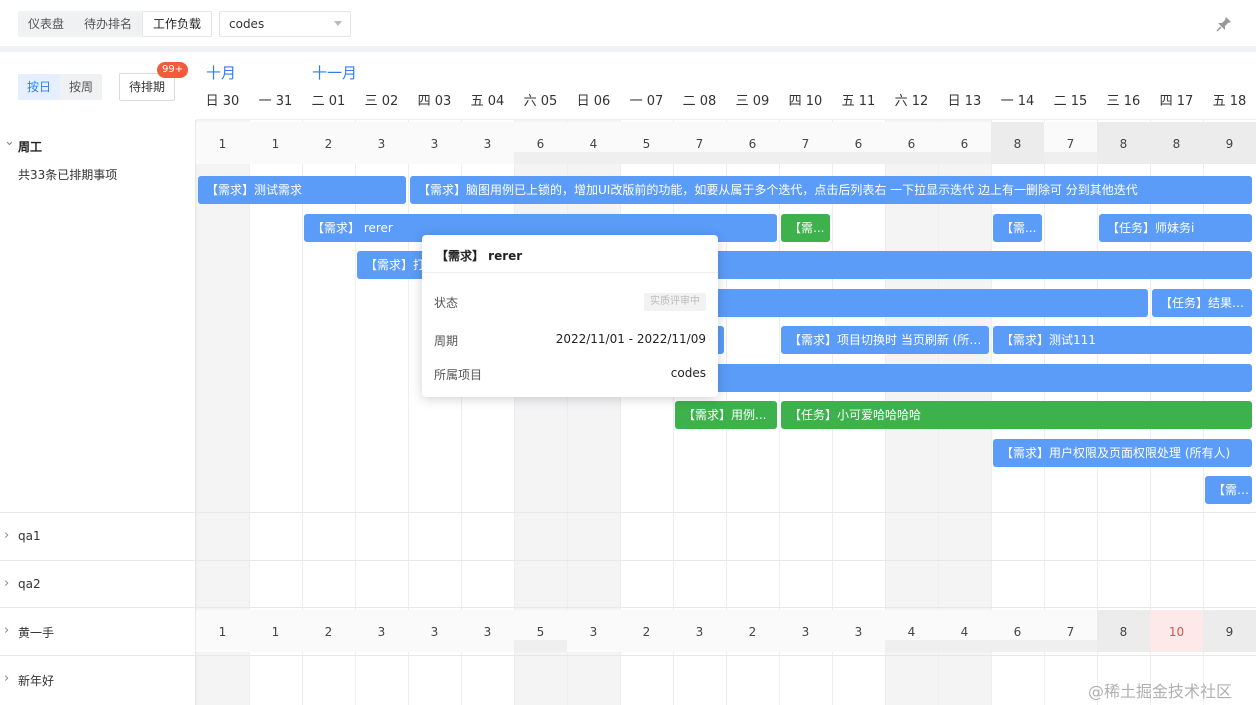  What do you see at coordinates (1228, 490) in the screenshot?
I see `task-bar: 【需求】` at bounding box center [1228, 490].